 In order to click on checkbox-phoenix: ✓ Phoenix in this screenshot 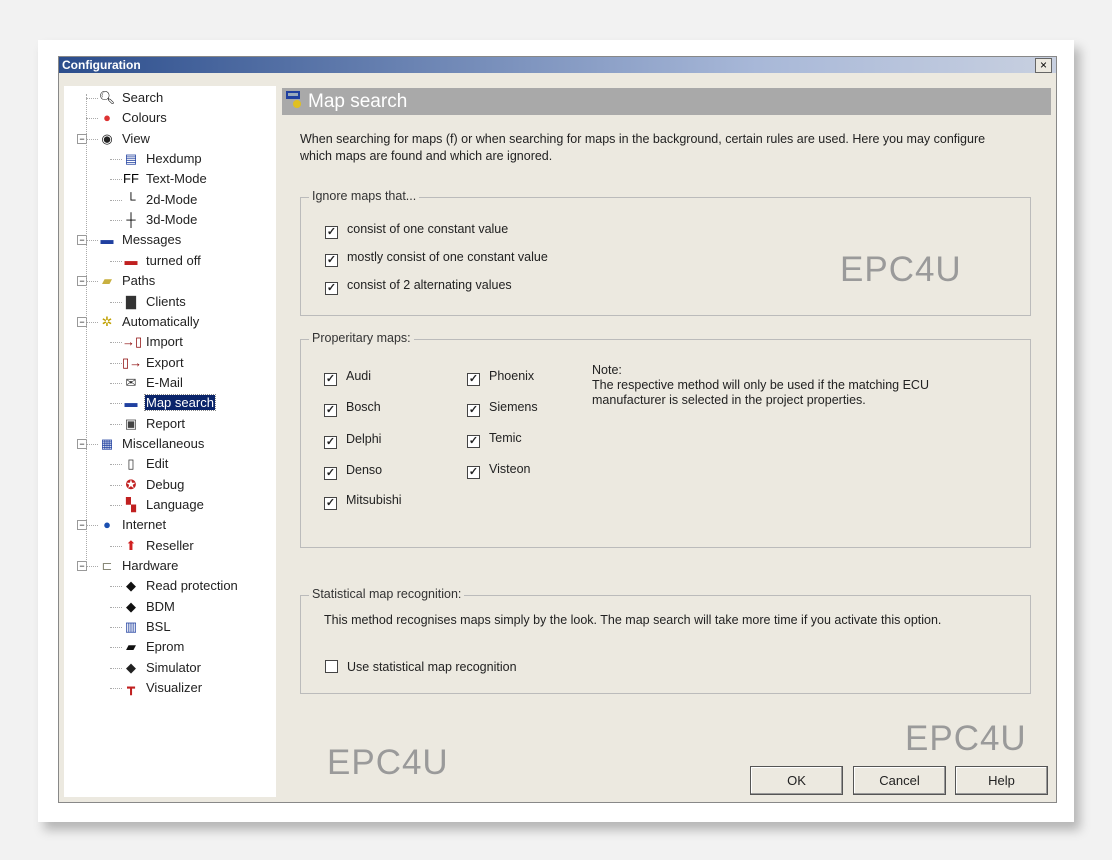, I will do `click(500, 377)`.